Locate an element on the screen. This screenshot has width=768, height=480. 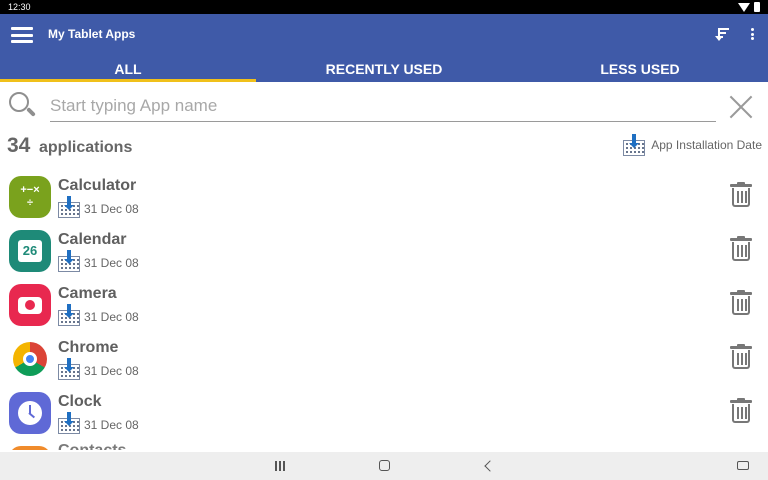
home-icon is located at coordinates (384, 465).